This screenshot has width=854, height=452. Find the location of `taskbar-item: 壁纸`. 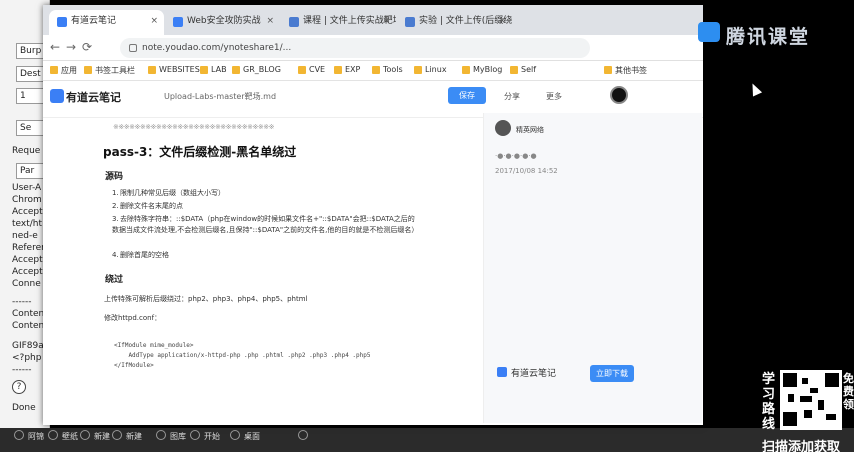

taskbar-item: 壁纸 is located at coordinates (70, 437).